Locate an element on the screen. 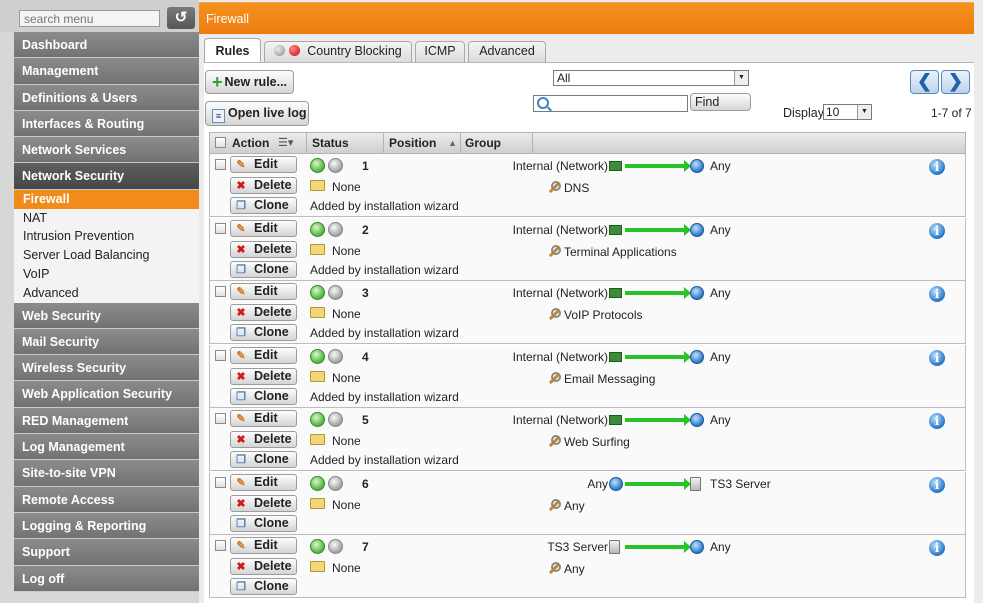  filter-select: All ▼ is located at coordinates (651, 78).